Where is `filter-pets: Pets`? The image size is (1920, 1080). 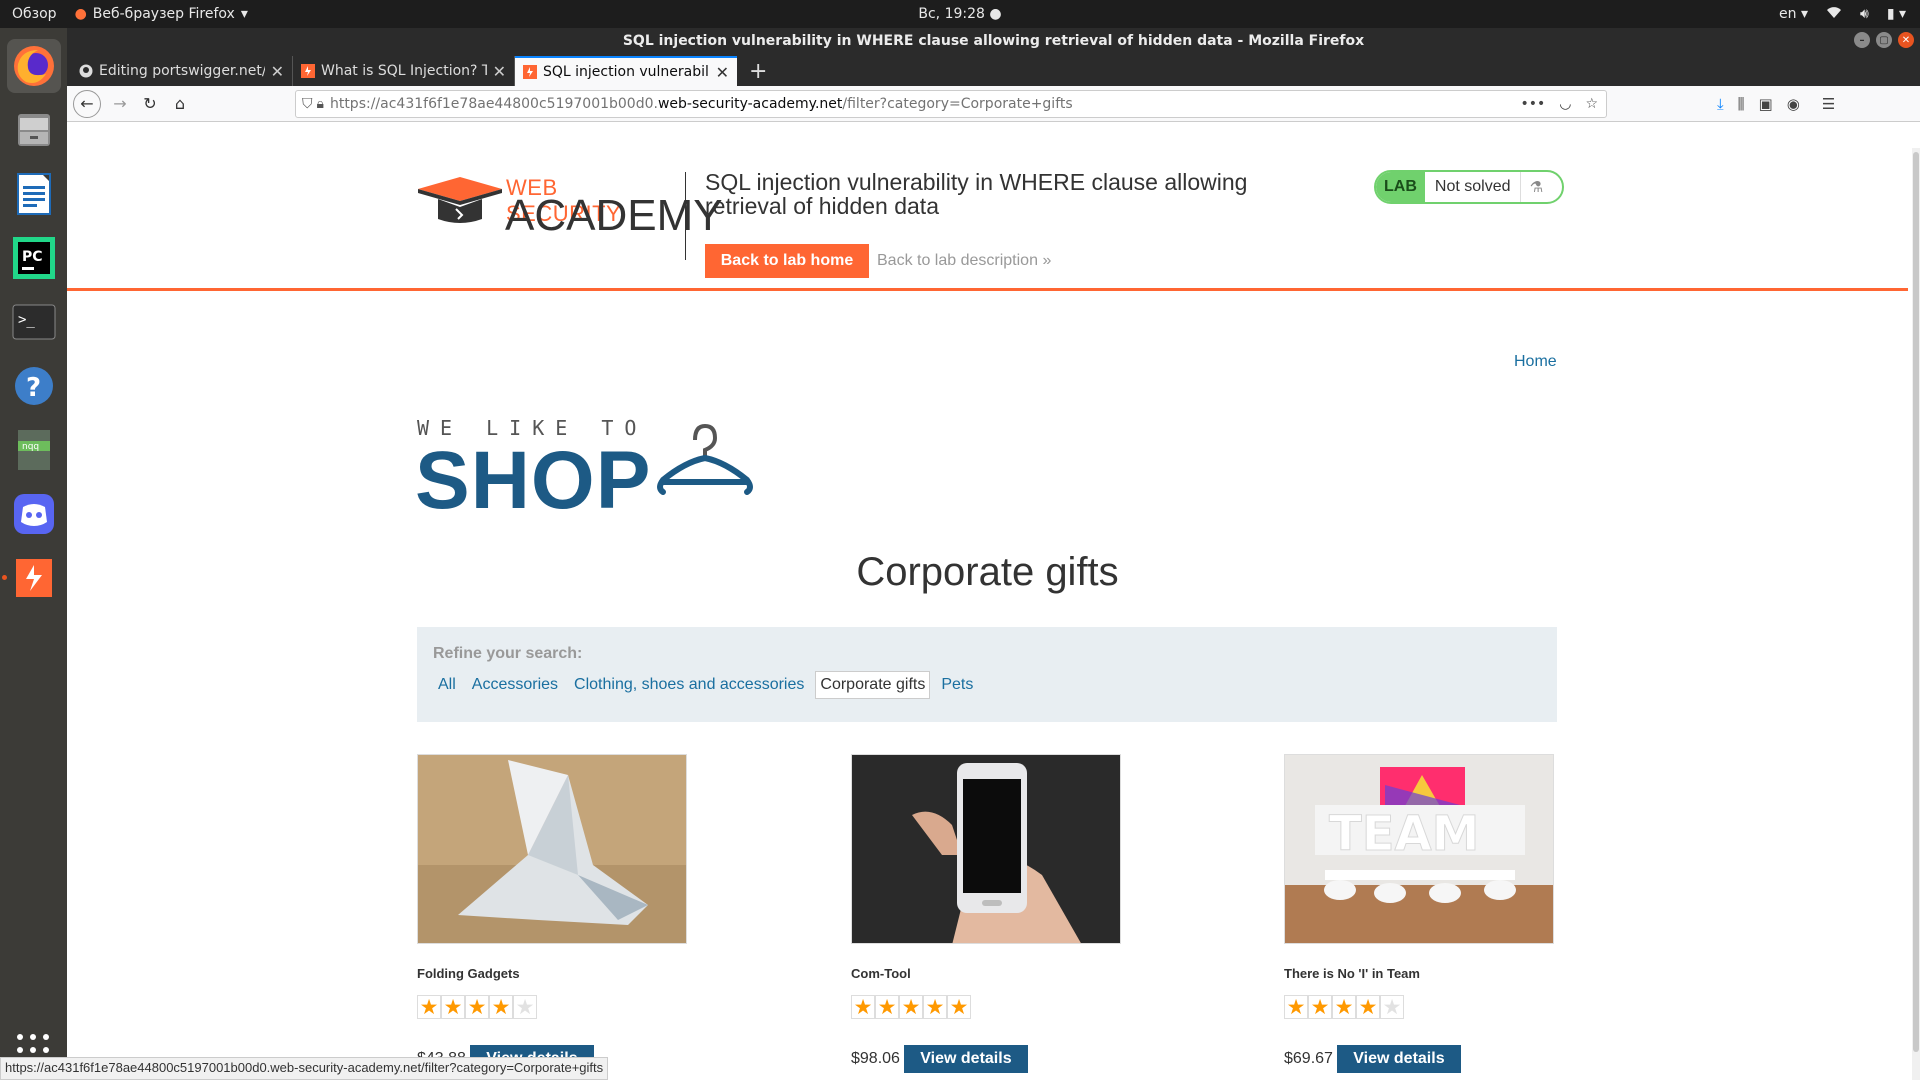
filter-pets: Pets is located at coordinates (957, 685).